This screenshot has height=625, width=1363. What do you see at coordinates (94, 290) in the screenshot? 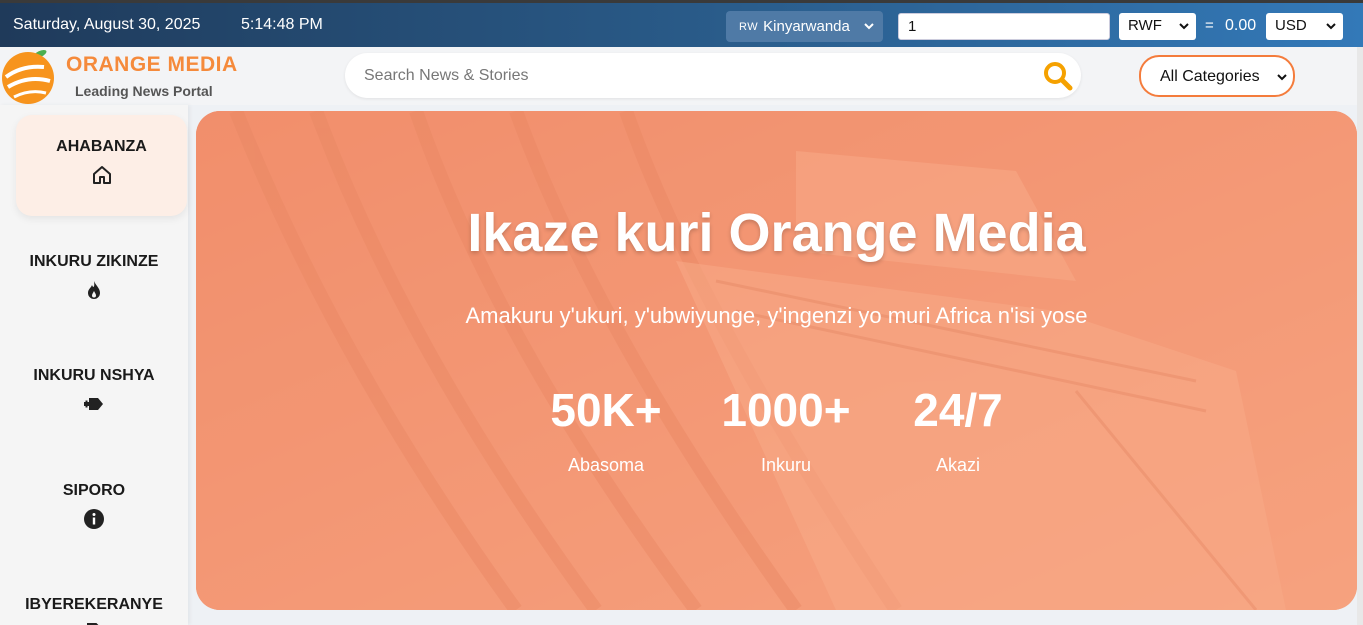
I see `fire-icon` at bounding box center [94, 290].